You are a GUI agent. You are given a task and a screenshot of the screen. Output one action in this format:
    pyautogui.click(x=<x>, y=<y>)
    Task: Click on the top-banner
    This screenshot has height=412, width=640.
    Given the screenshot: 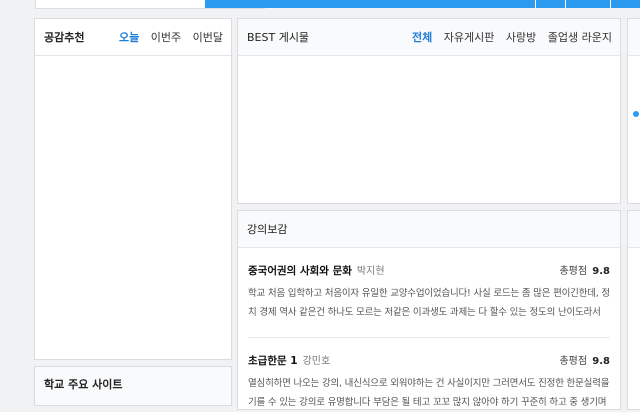 What is the action you would take?
    pyautogui.click(x=422, y=4)
    